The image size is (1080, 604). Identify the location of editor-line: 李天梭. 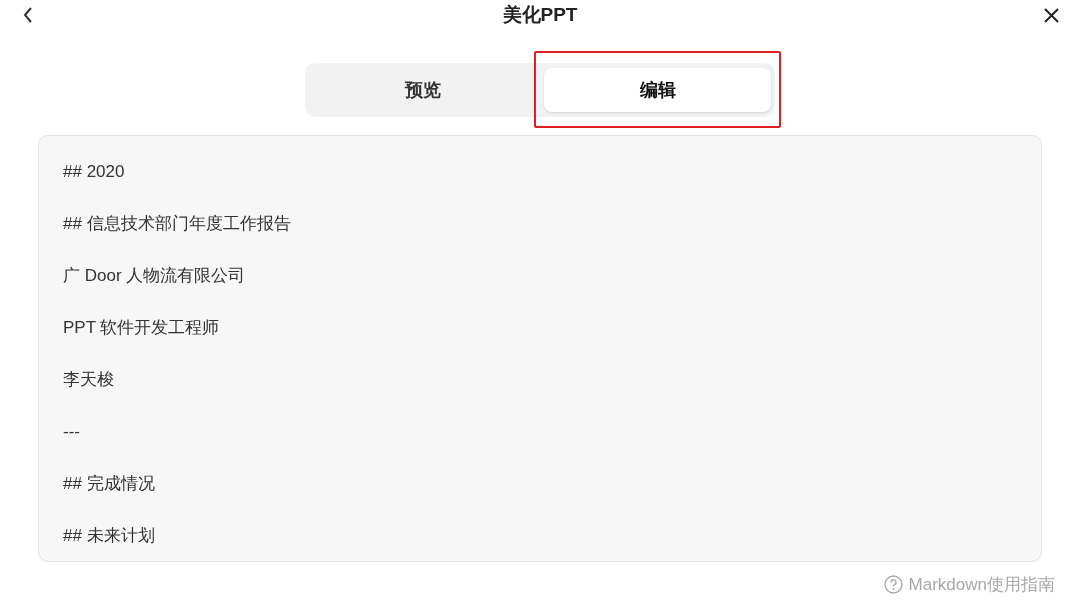
(89, 380).